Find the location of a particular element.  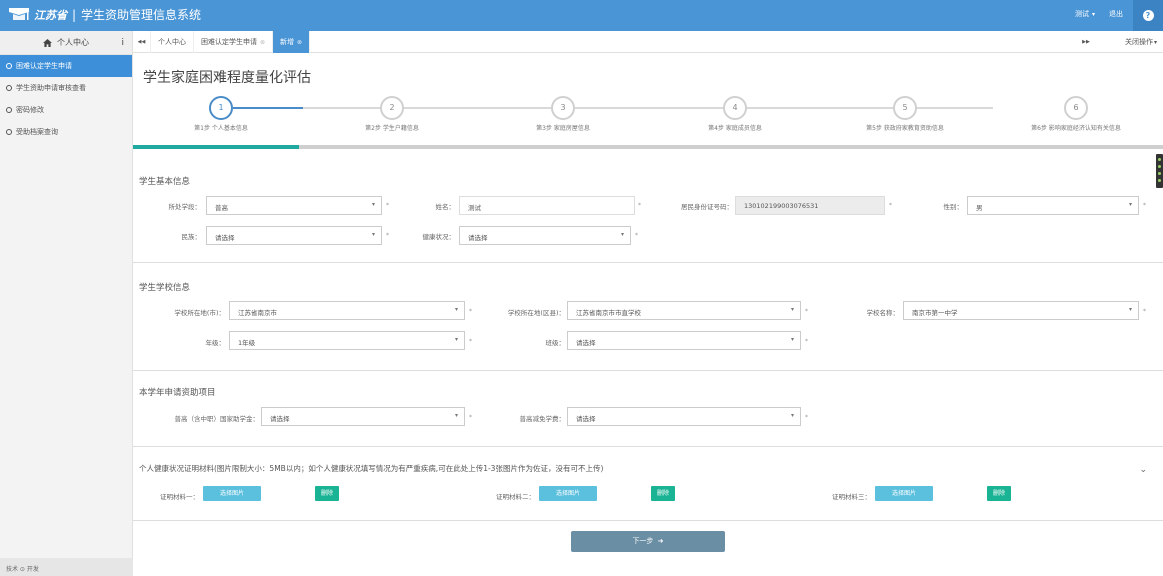

class-label: 班级： is located at coordinates (555, 343).